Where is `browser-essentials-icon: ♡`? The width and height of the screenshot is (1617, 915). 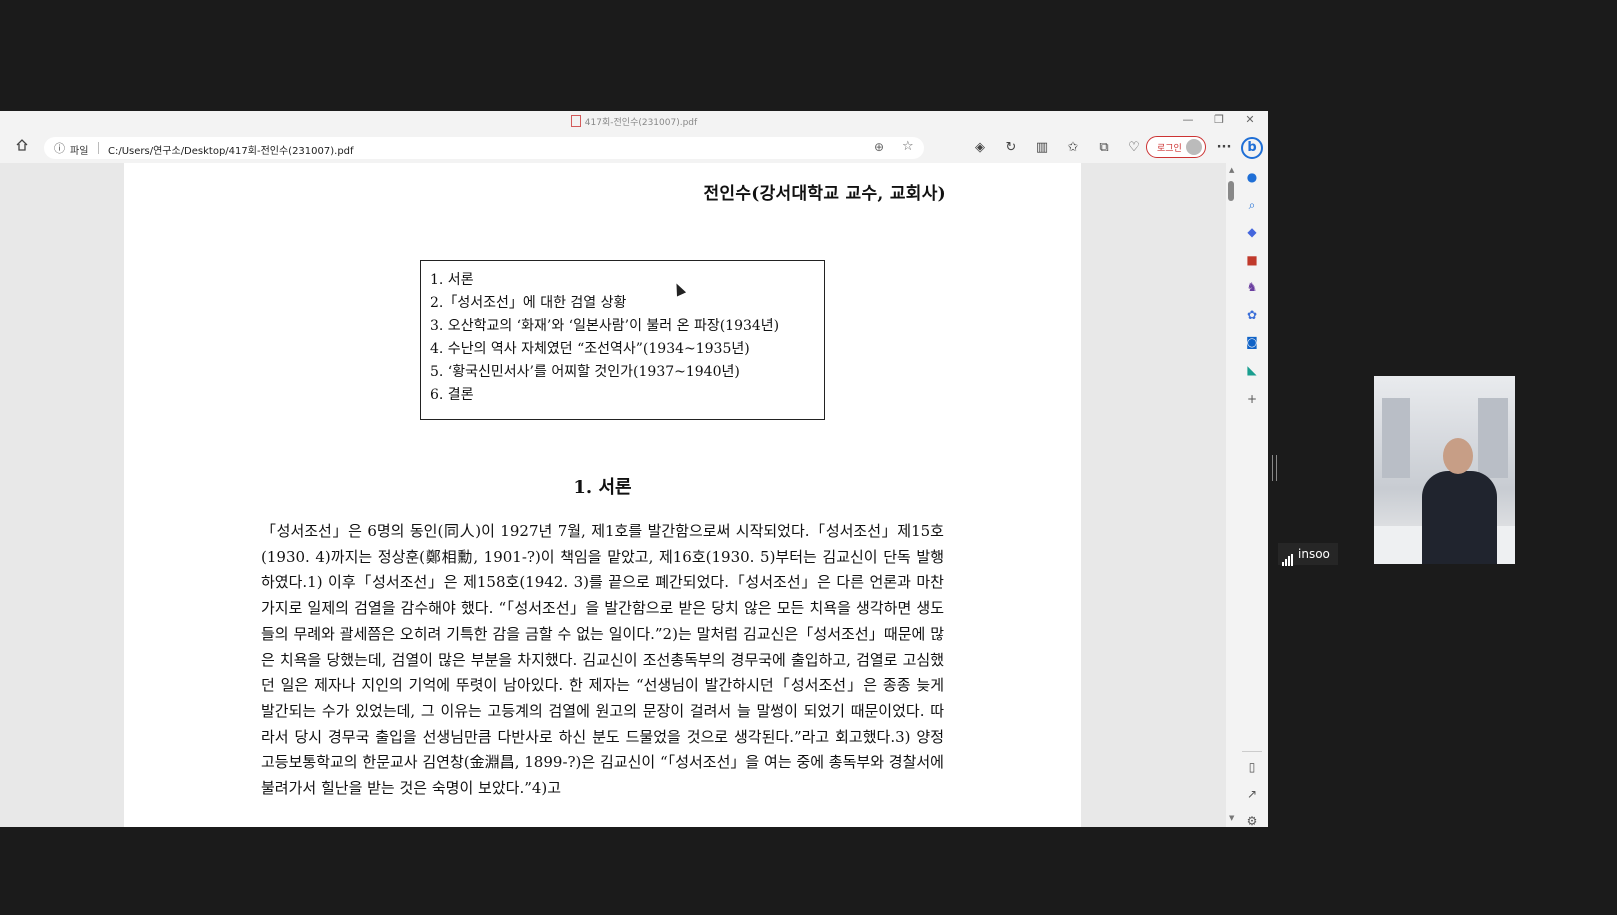 browser-essentials-icon: ♡ is located at coordinates (1134, 148).